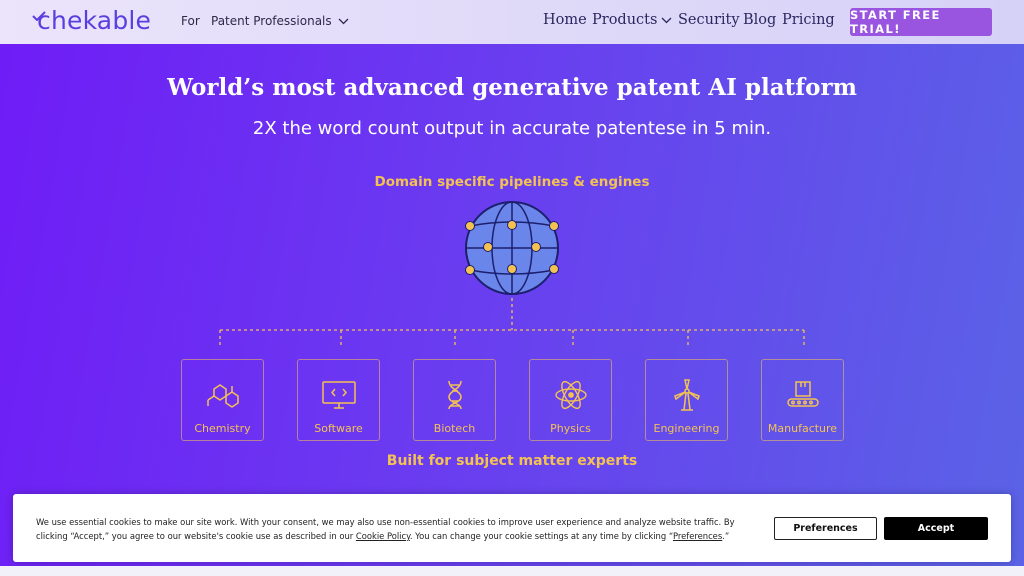 This screenshot has height=576, width=1024. I want to click on domain-card-biotech: Biotech, so click(454, 400).